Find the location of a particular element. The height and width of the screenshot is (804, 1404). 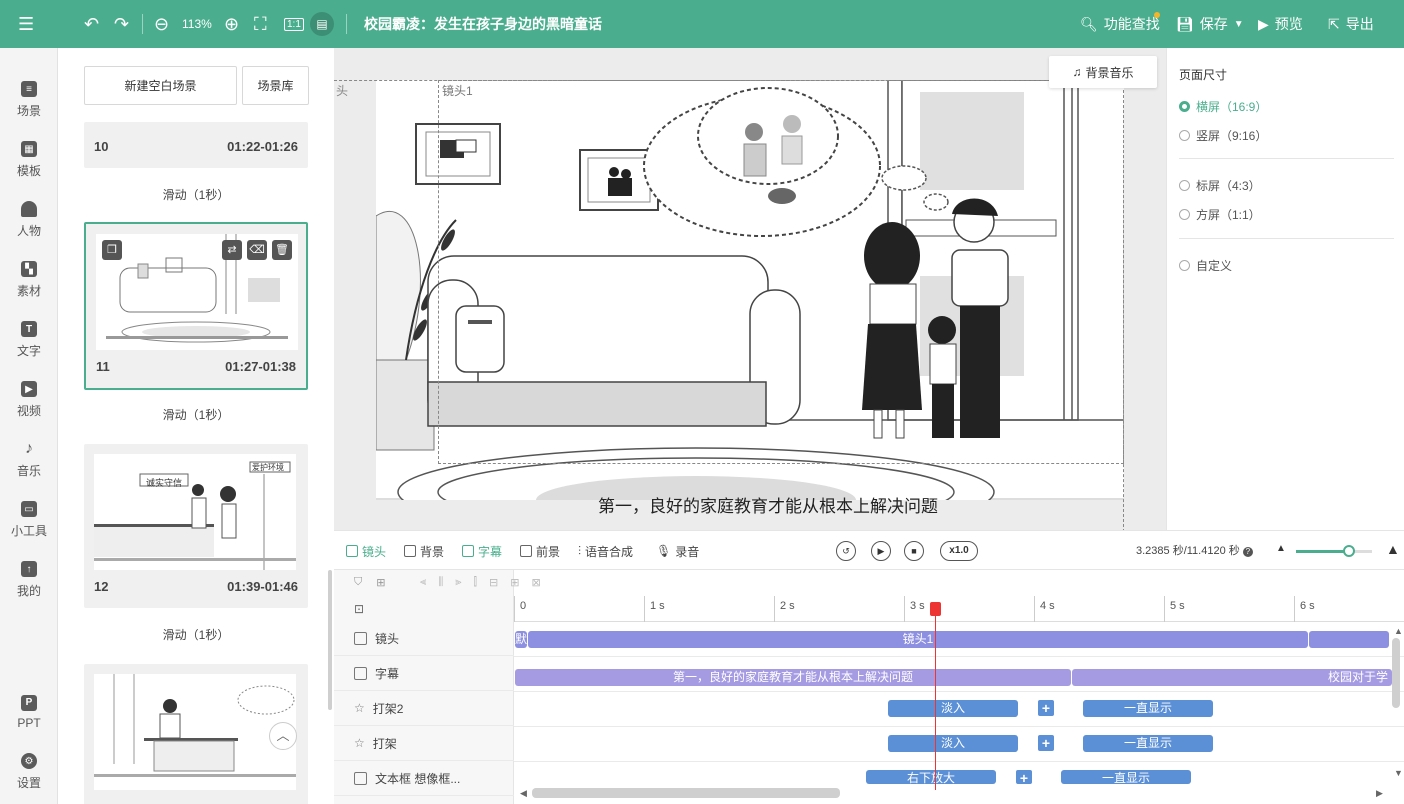

nav-music: ♪ 音乐 is located at coordinates (29, 460).